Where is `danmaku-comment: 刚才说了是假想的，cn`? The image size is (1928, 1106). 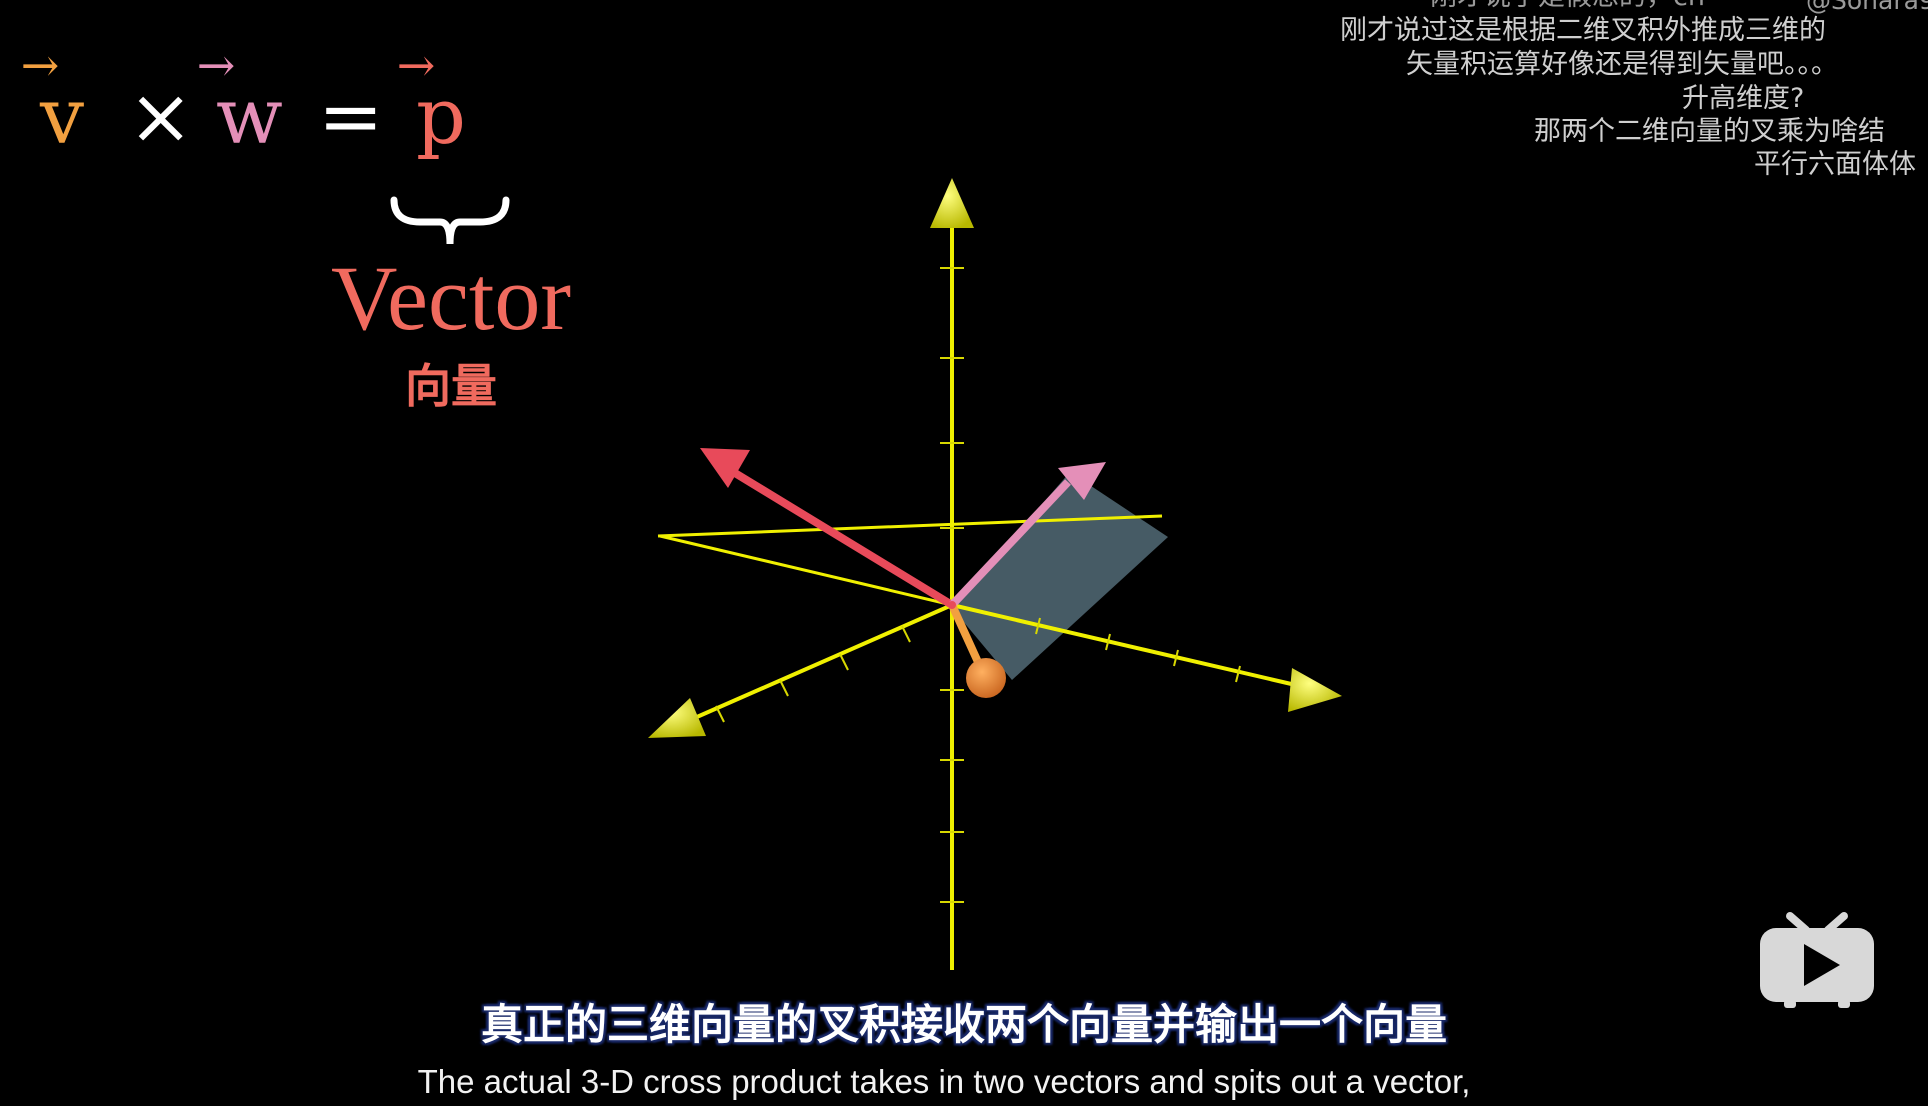 danmaku-comment: 刚才说了是假想的，cn is located at coordinates (1567, 7).